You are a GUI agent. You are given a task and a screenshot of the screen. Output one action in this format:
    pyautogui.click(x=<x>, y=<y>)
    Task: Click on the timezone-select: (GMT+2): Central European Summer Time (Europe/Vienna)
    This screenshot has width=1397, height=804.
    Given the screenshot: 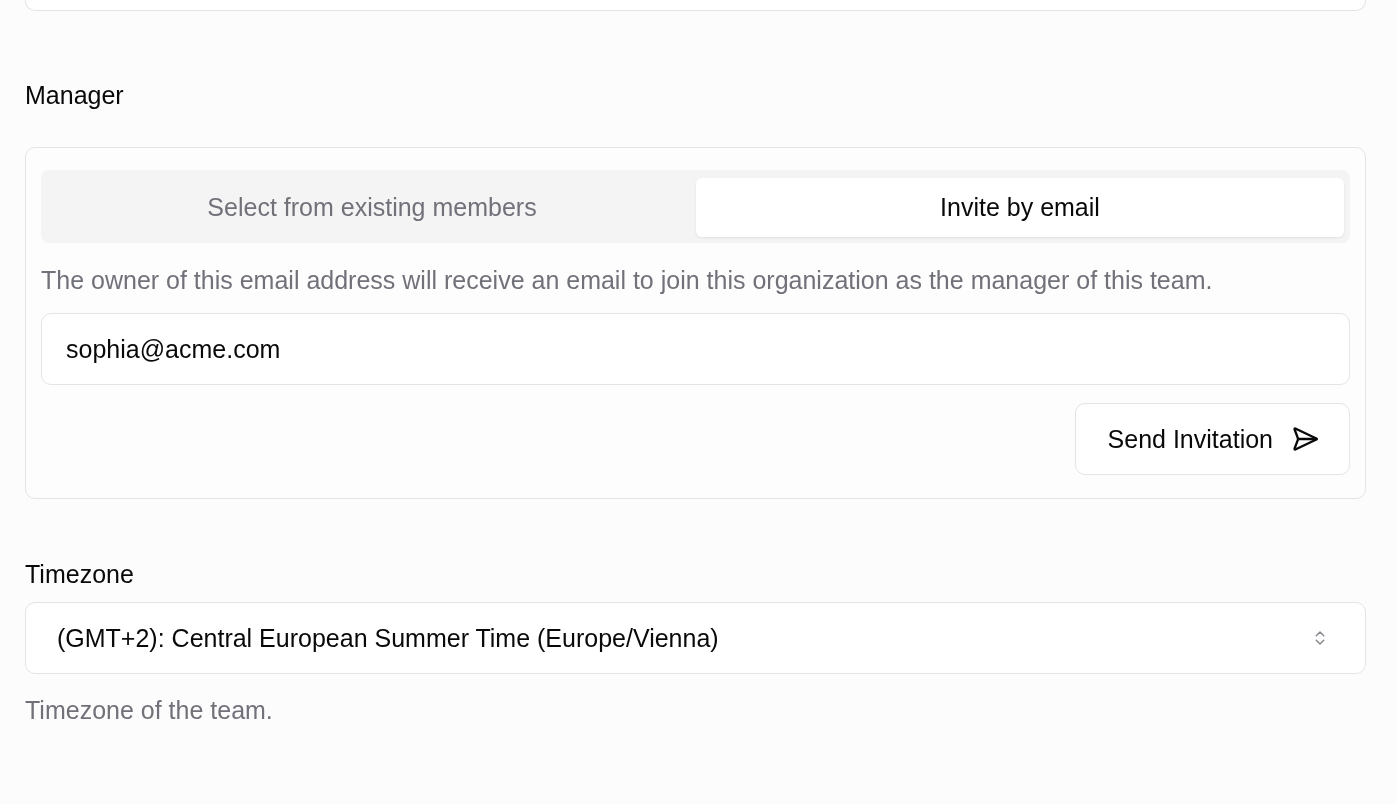 What is the action you would take?
    pyautogui.click(x=695, y=638)
    